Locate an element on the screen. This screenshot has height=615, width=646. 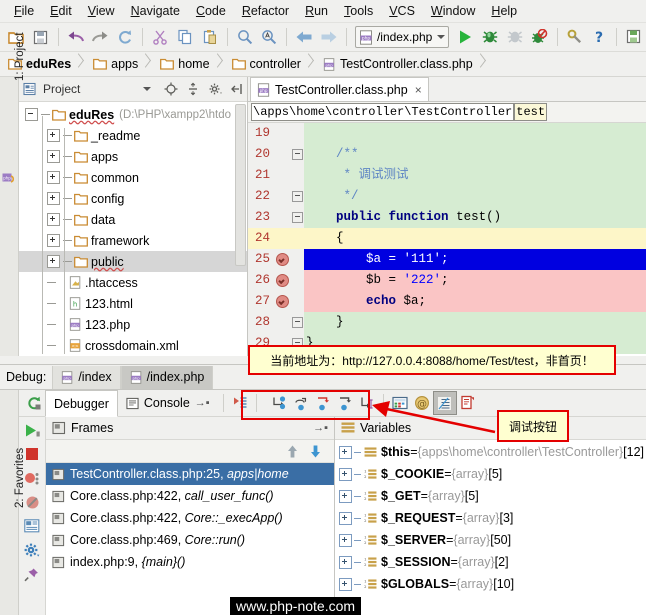
tree-item-123-php: php 123.php is located at coordinates (133, 324).